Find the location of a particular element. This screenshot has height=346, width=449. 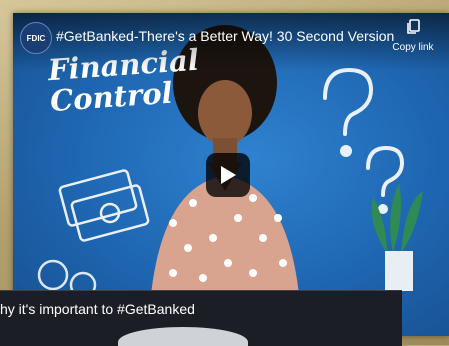

play-button is located at coordinates (228, 175).